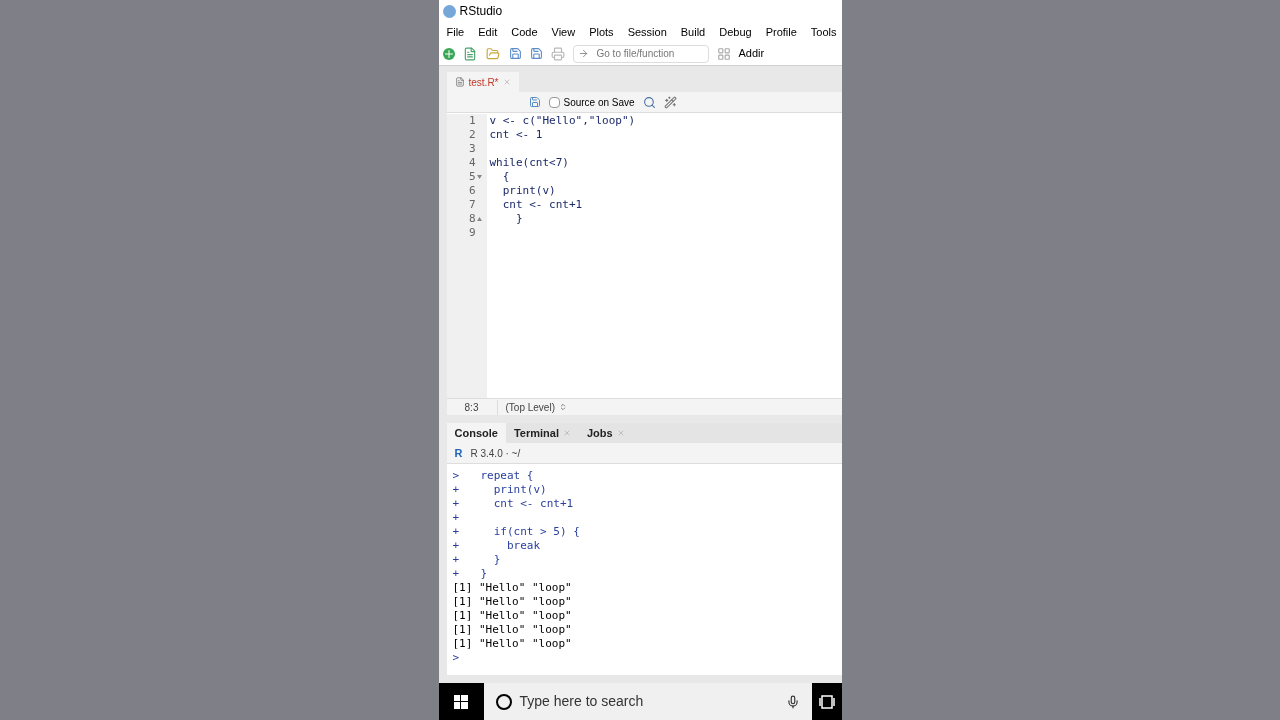 The height and width of the screenshot is (720, 1280). What do you see at coordinates (471, 407) in the screenshot?
I see `cursor-position: 8:3` at bounding box center [471, 407].